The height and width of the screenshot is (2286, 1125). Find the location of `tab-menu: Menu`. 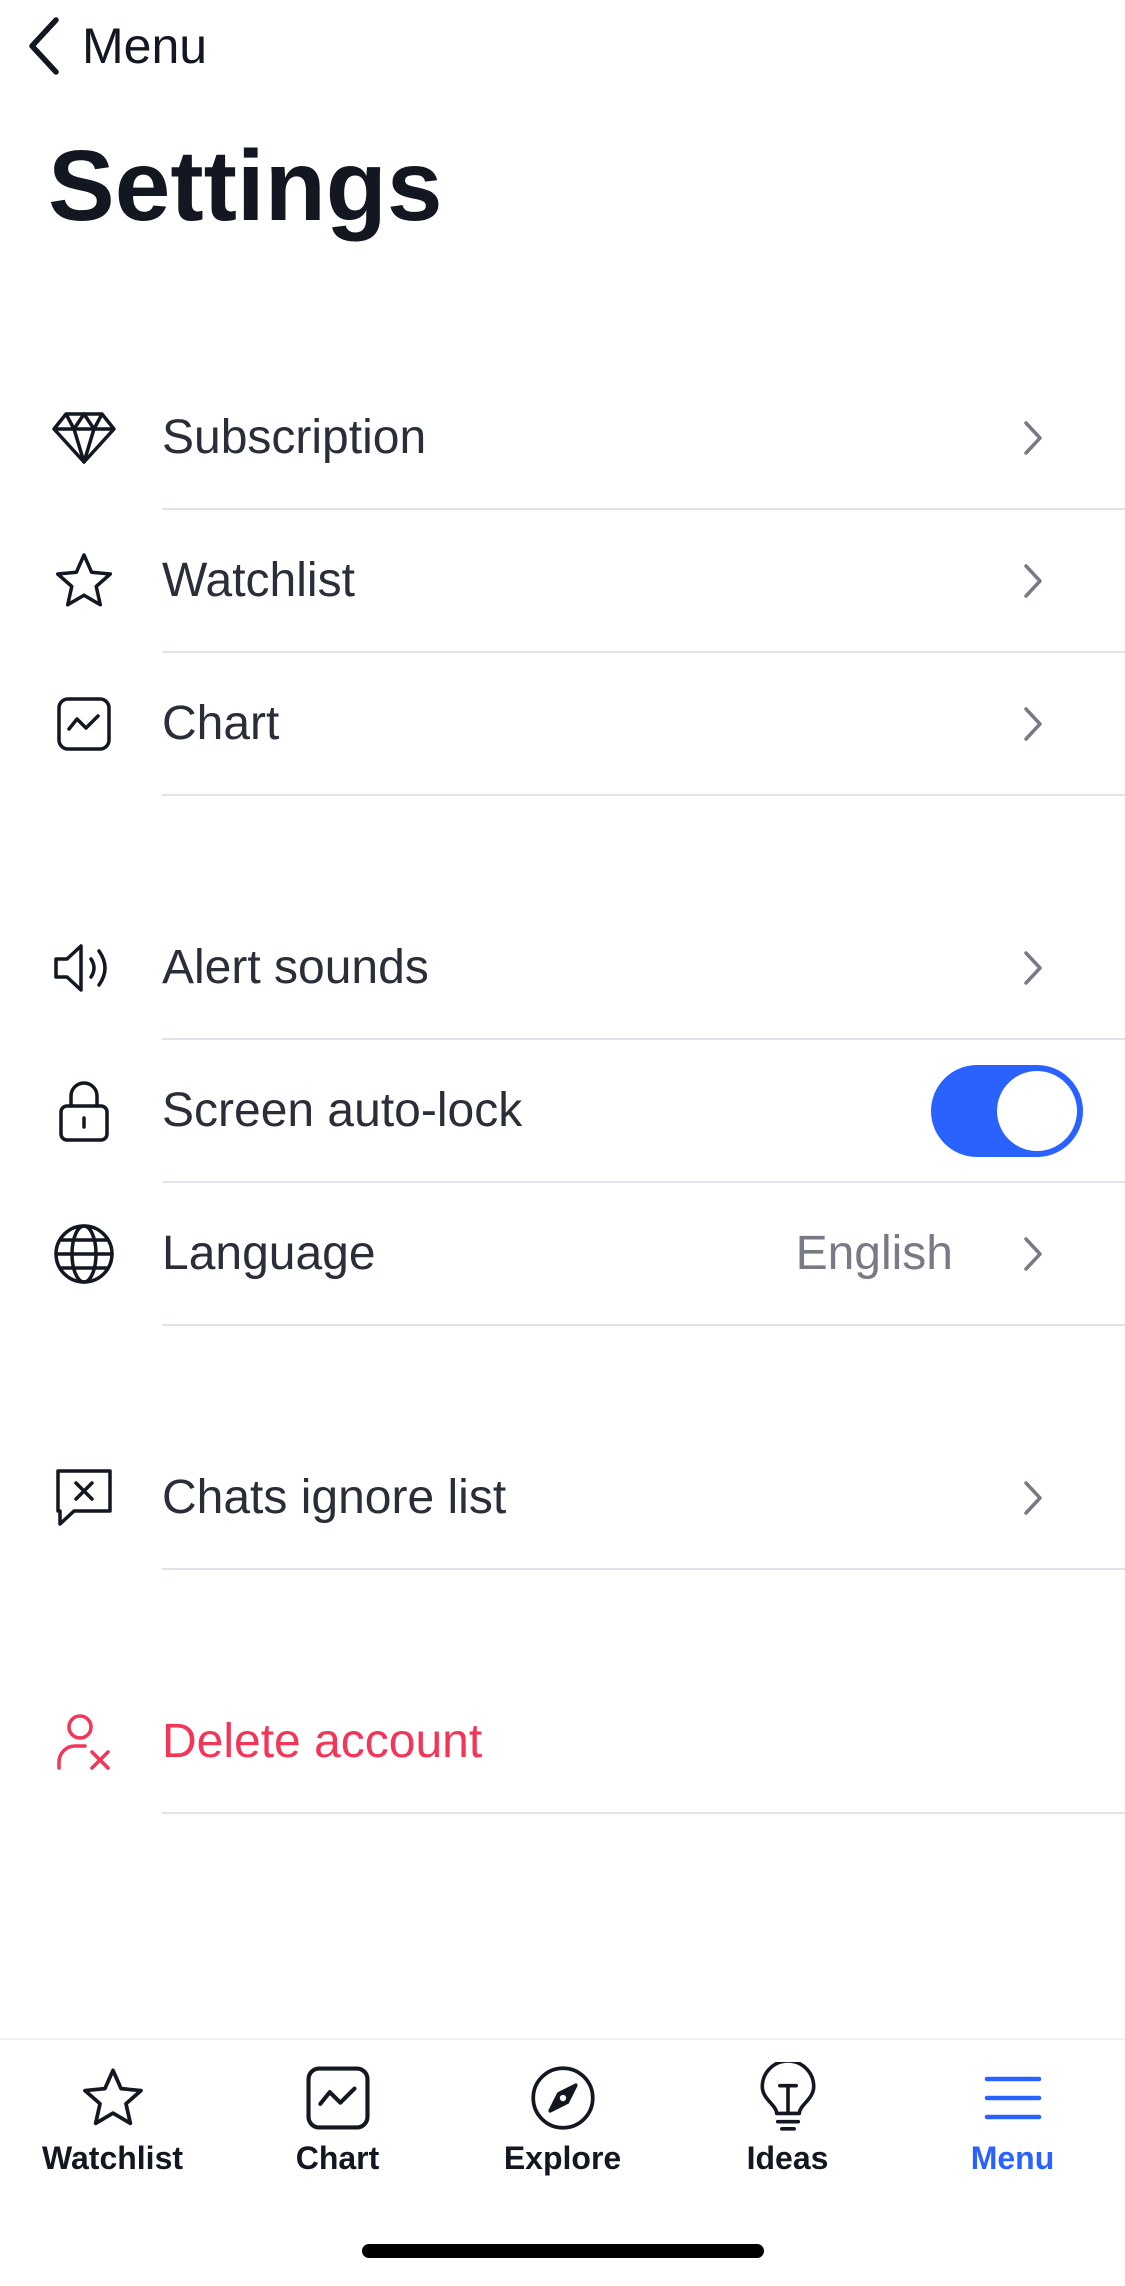

tab-menu: Menu is located at coordinates (1012, 2120).